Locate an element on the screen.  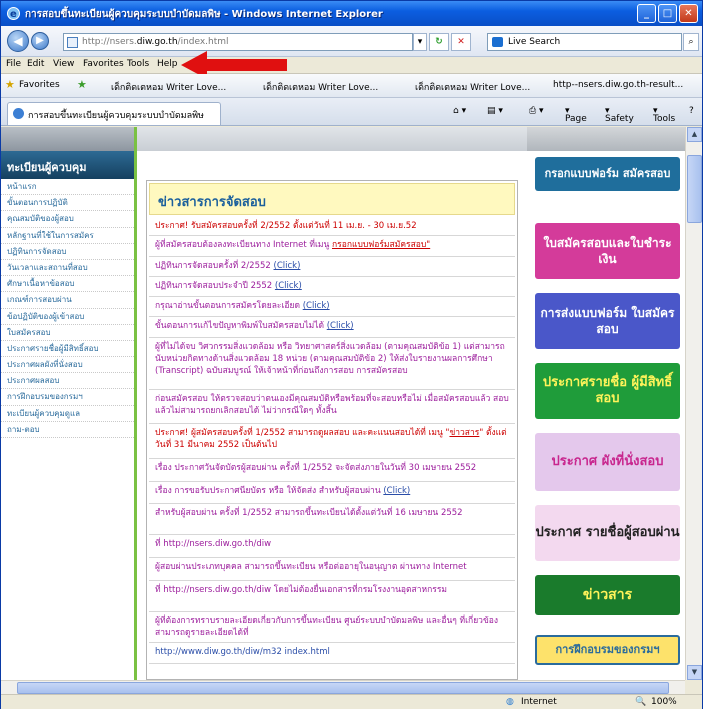
stop-icon: ✕ is located at coordinates (461, 42).